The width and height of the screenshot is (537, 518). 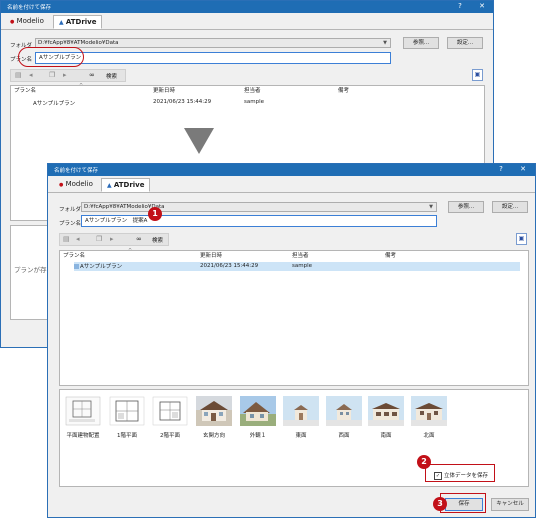 What do you see at coordinates (510, 504) in the screenshot?
I see `cancel-button: キャンセル` at bounding box center [510, 504].